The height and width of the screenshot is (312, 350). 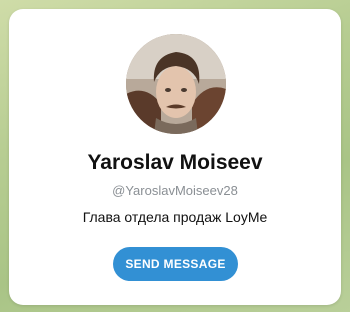 I want to click on profile-username: @YaroslavMoiseev28, so click(x=175, y=191).